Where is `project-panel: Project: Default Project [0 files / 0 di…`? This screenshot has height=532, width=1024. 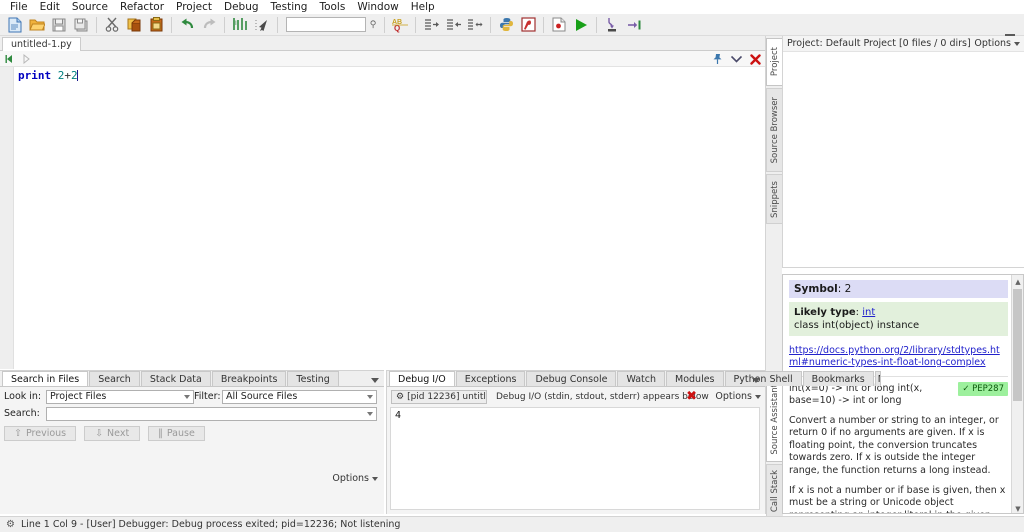
project-panel: Project: Default Project [0 files / 0 di… is located at coordinates (903, 152).